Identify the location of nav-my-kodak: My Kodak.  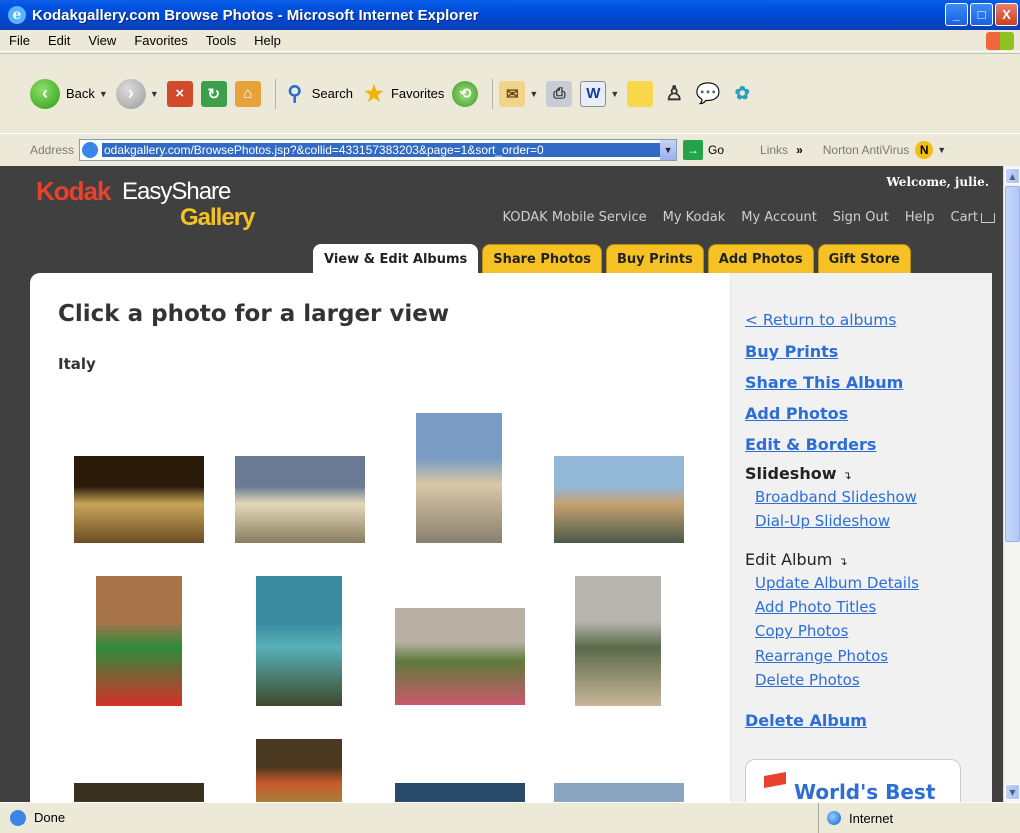
(694, 217).